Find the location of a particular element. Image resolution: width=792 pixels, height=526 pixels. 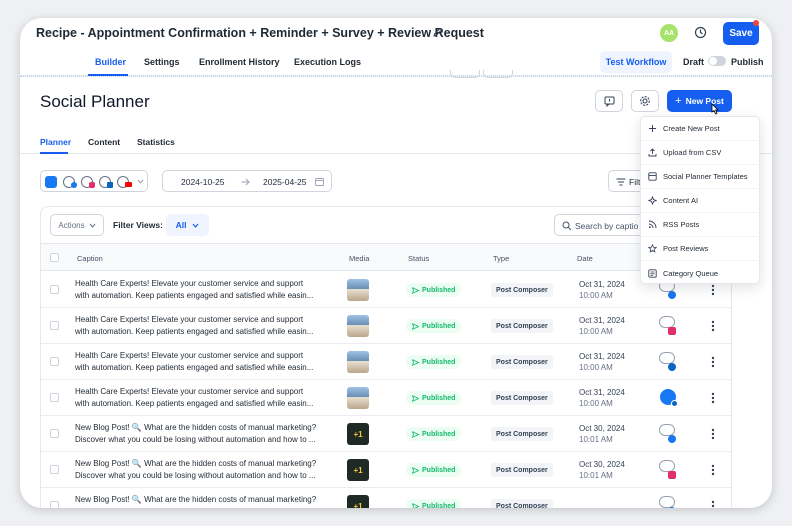

test-workflow-button: Test Workflow is located at coordinates (636, 62).